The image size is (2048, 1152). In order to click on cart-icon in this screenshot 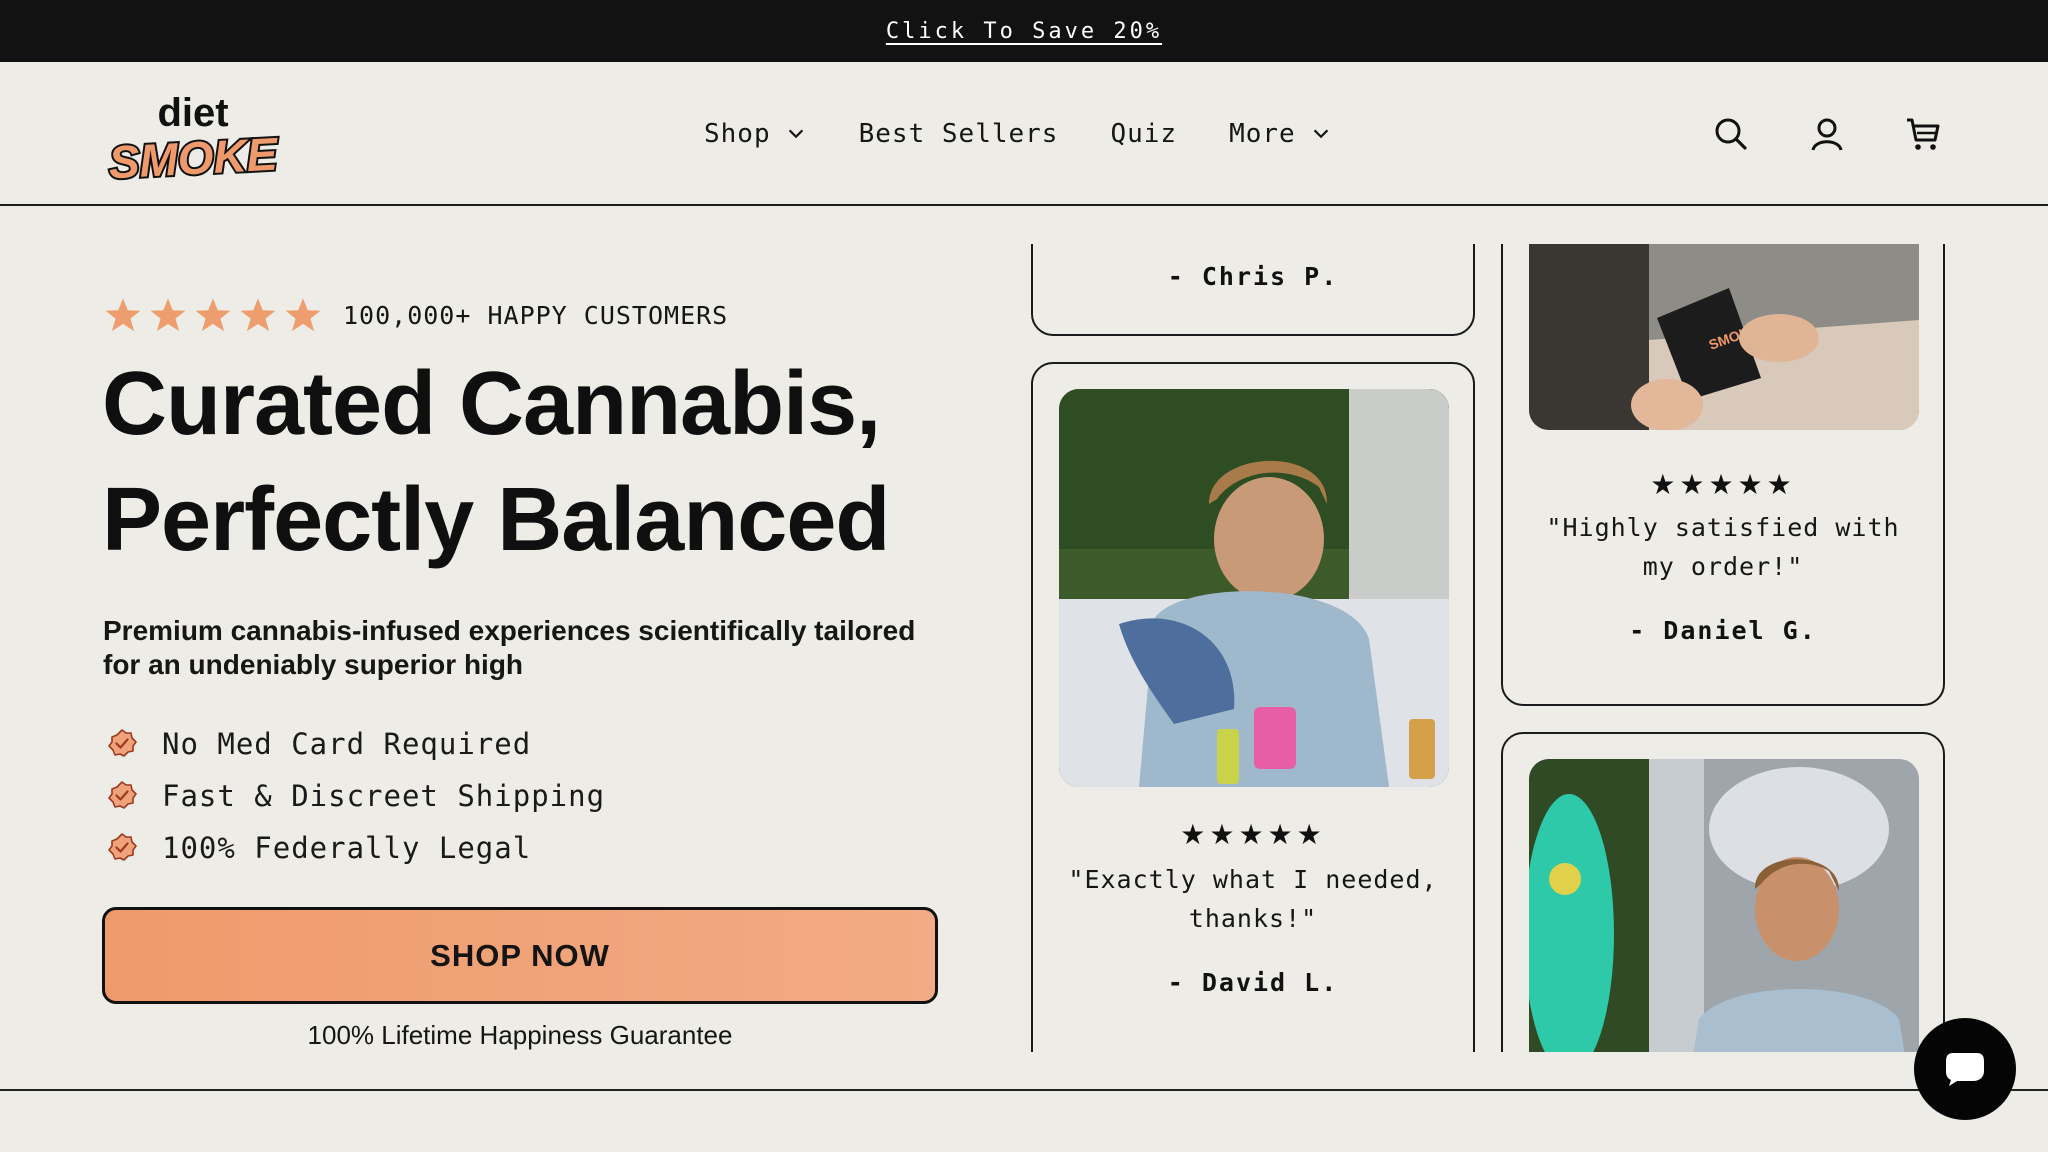, I will do `click(1923, 134)`.